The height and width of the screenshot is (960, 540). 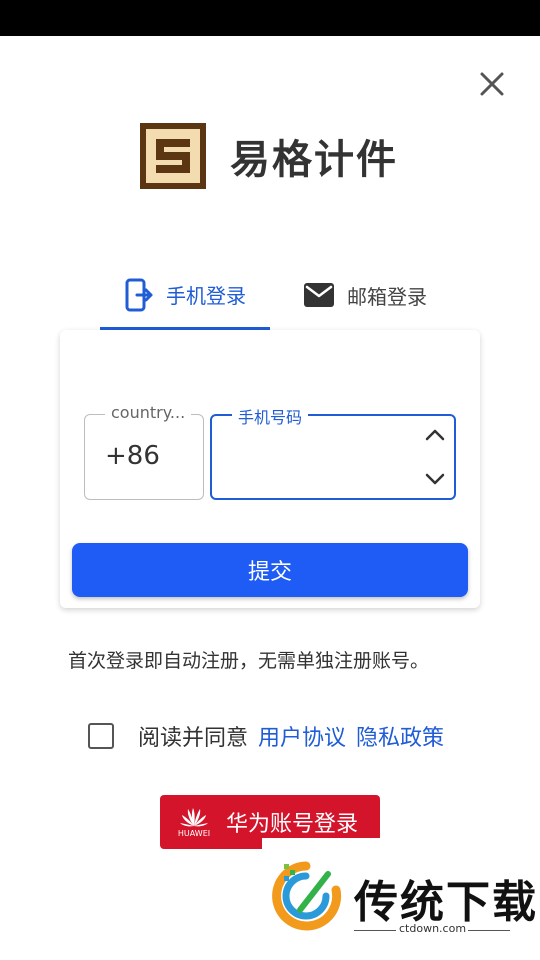 What do you see at coordinates (320, 459) in the screenshot?
I see `phone-input` at bounding box center [320, 459].